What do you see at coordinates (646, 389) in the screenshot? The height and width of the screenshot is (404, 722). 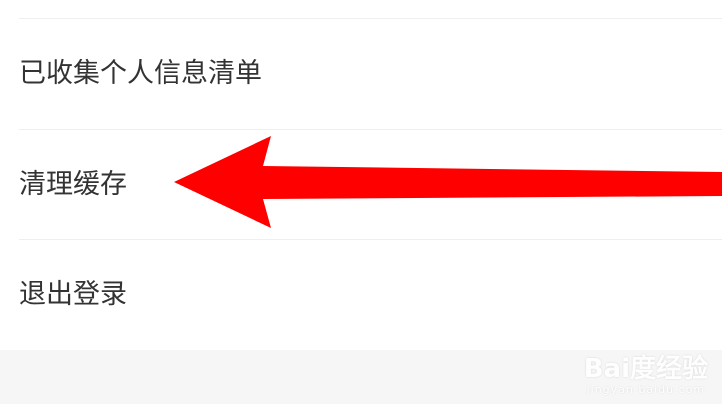 I see `watermark-sub-text: jingyan.baidu.com` at bounding box center [646, 389].